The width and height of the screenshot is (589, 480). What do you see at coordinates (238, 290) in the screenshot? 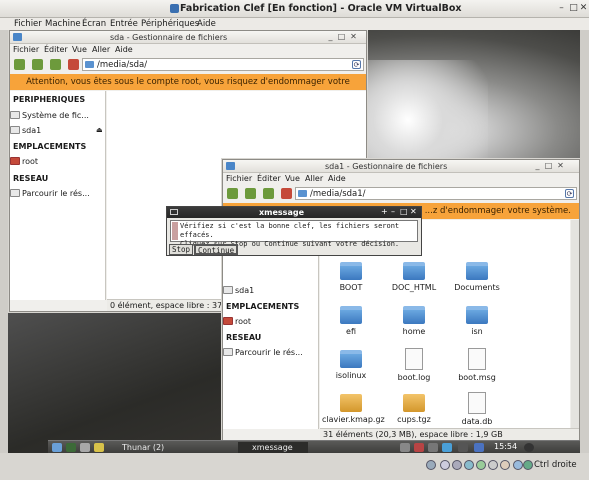
I see `sidebar-item-sda1: sda1` at bounding box center [238, 290].